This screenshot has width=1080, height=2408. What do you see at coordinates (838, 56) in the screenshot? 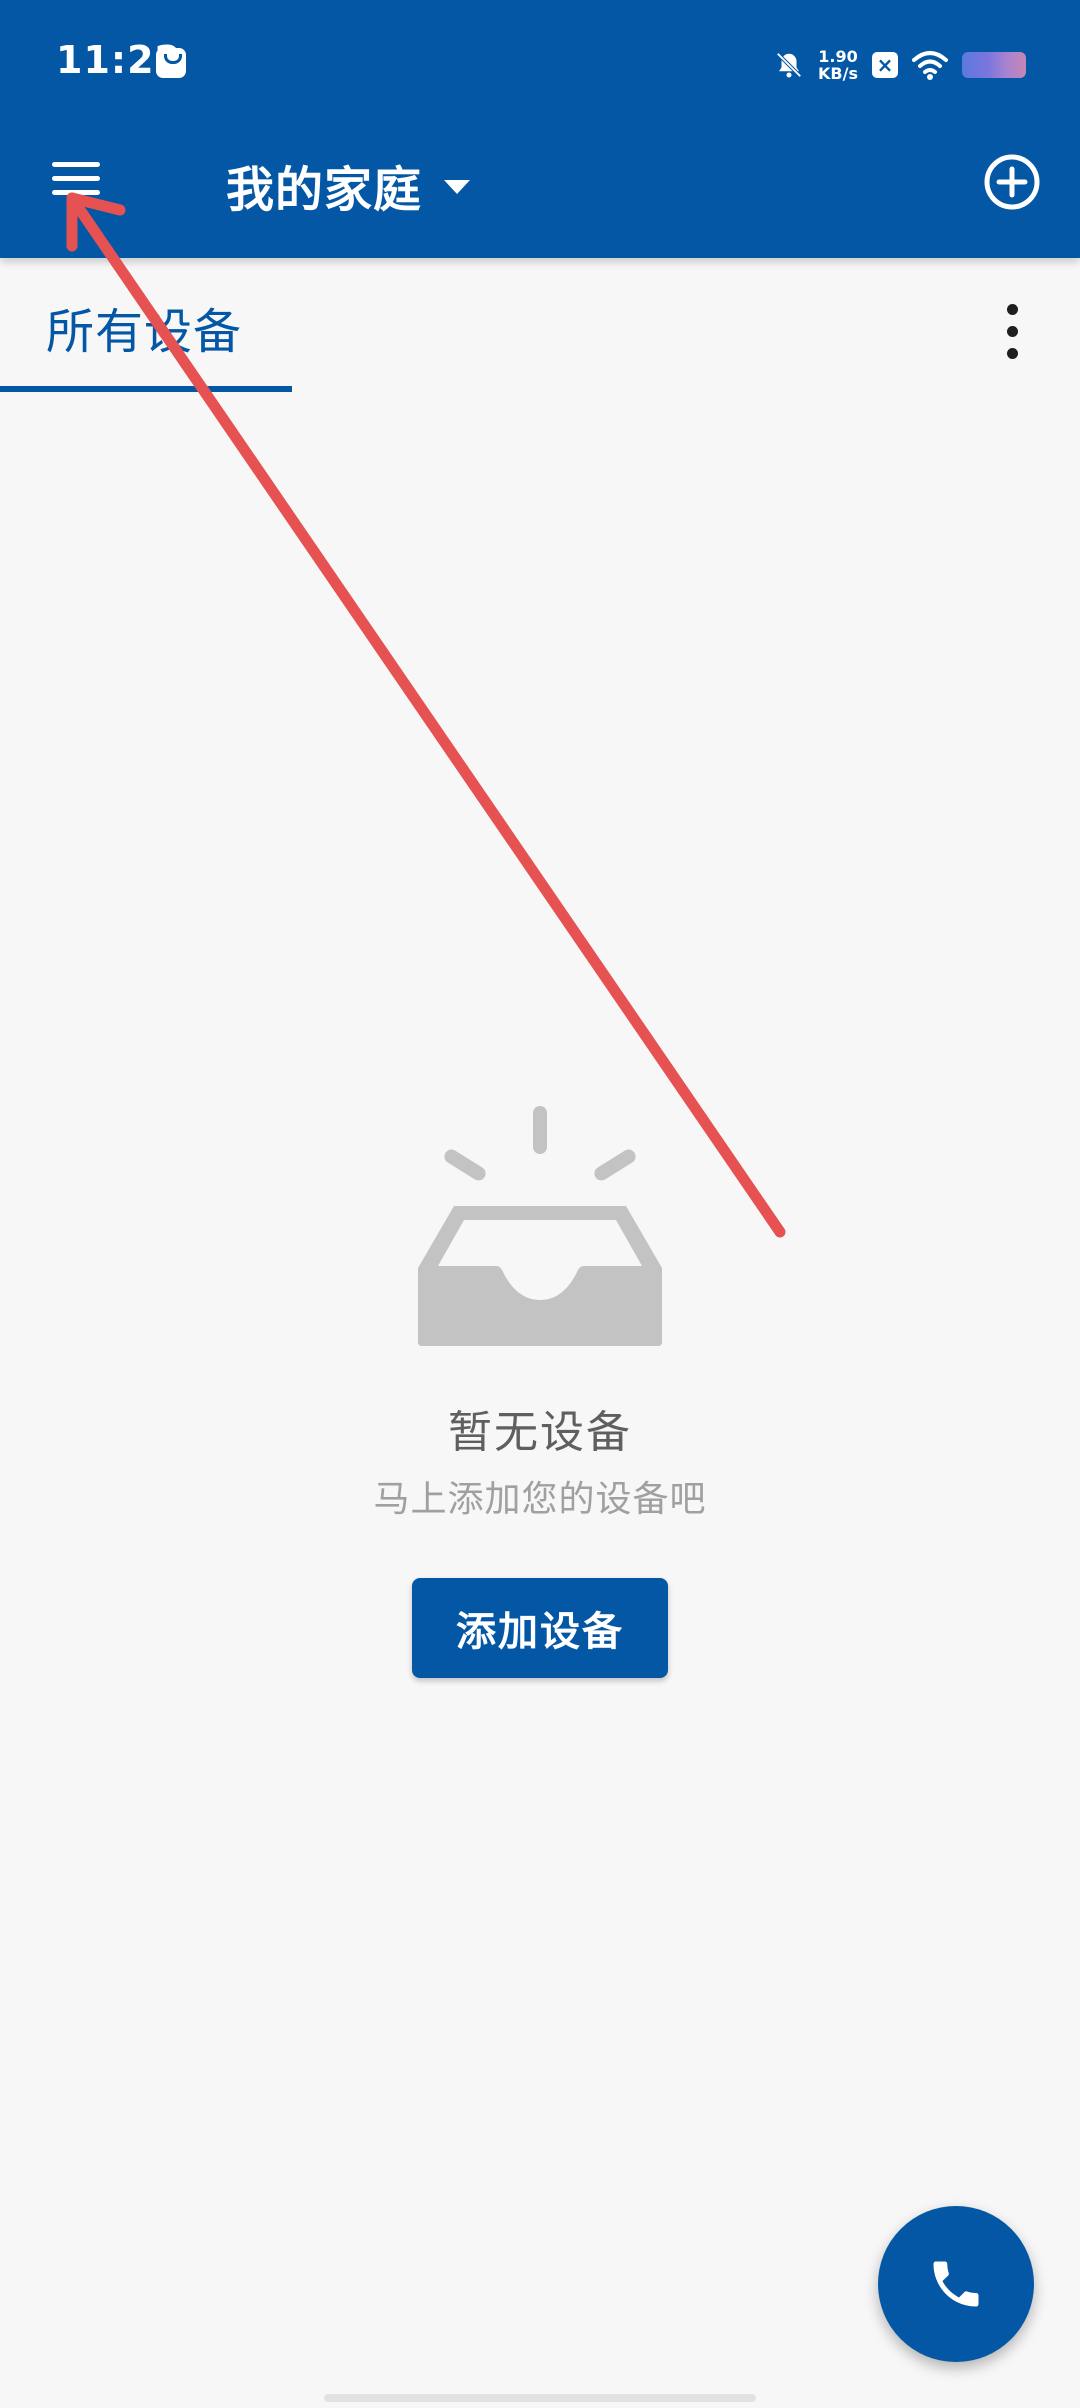
I see `network-speed-value: 1.90` at bounding box center [838, 56].